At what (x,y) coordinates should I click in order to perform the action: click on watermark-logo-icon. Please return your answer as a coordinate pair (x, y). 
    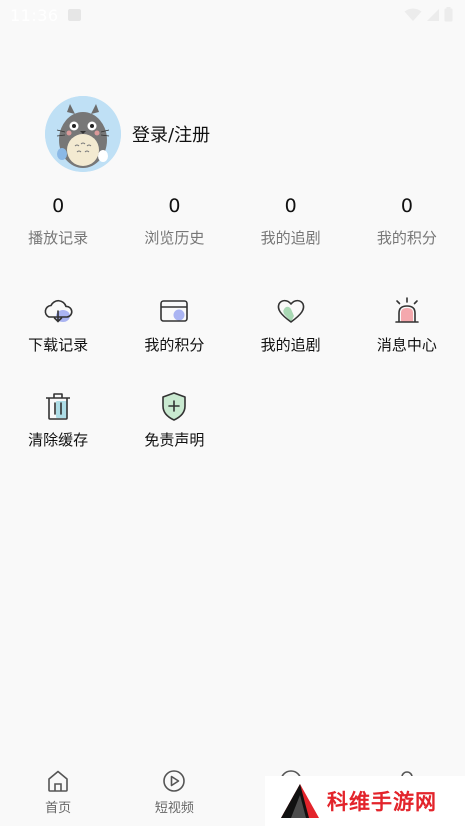
    Looking at the image, I should click on (300, 801).